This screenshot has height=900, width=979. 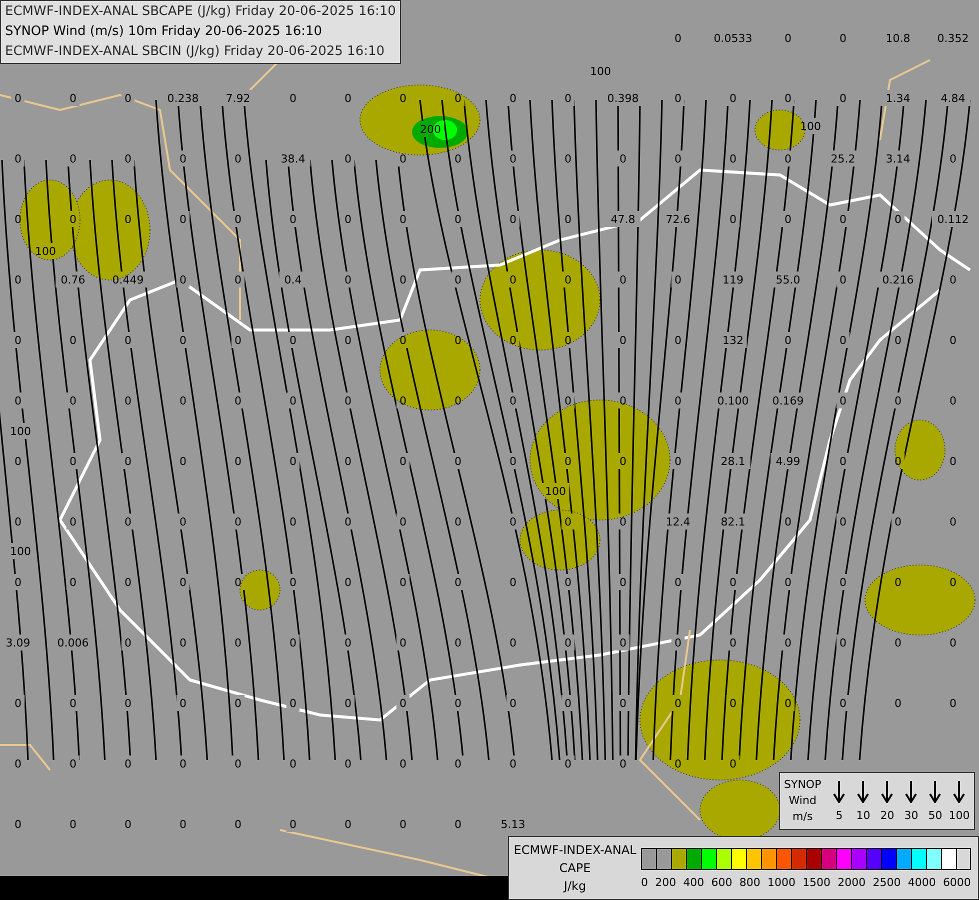 What do you see at coordinates (922, 882) in the screenshot?
I see `scale-label: 4000` at bounding box center [922, 882].